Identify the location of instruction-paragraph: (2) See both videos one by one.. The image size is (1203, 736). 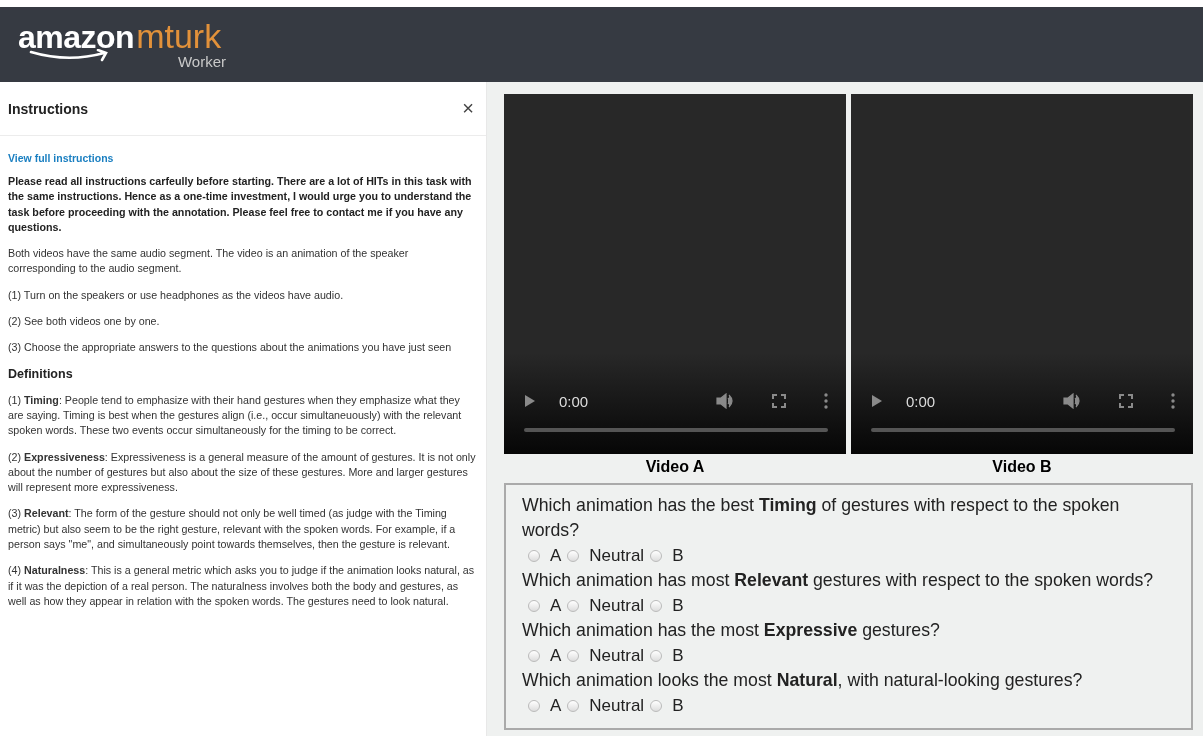
(84, 322).